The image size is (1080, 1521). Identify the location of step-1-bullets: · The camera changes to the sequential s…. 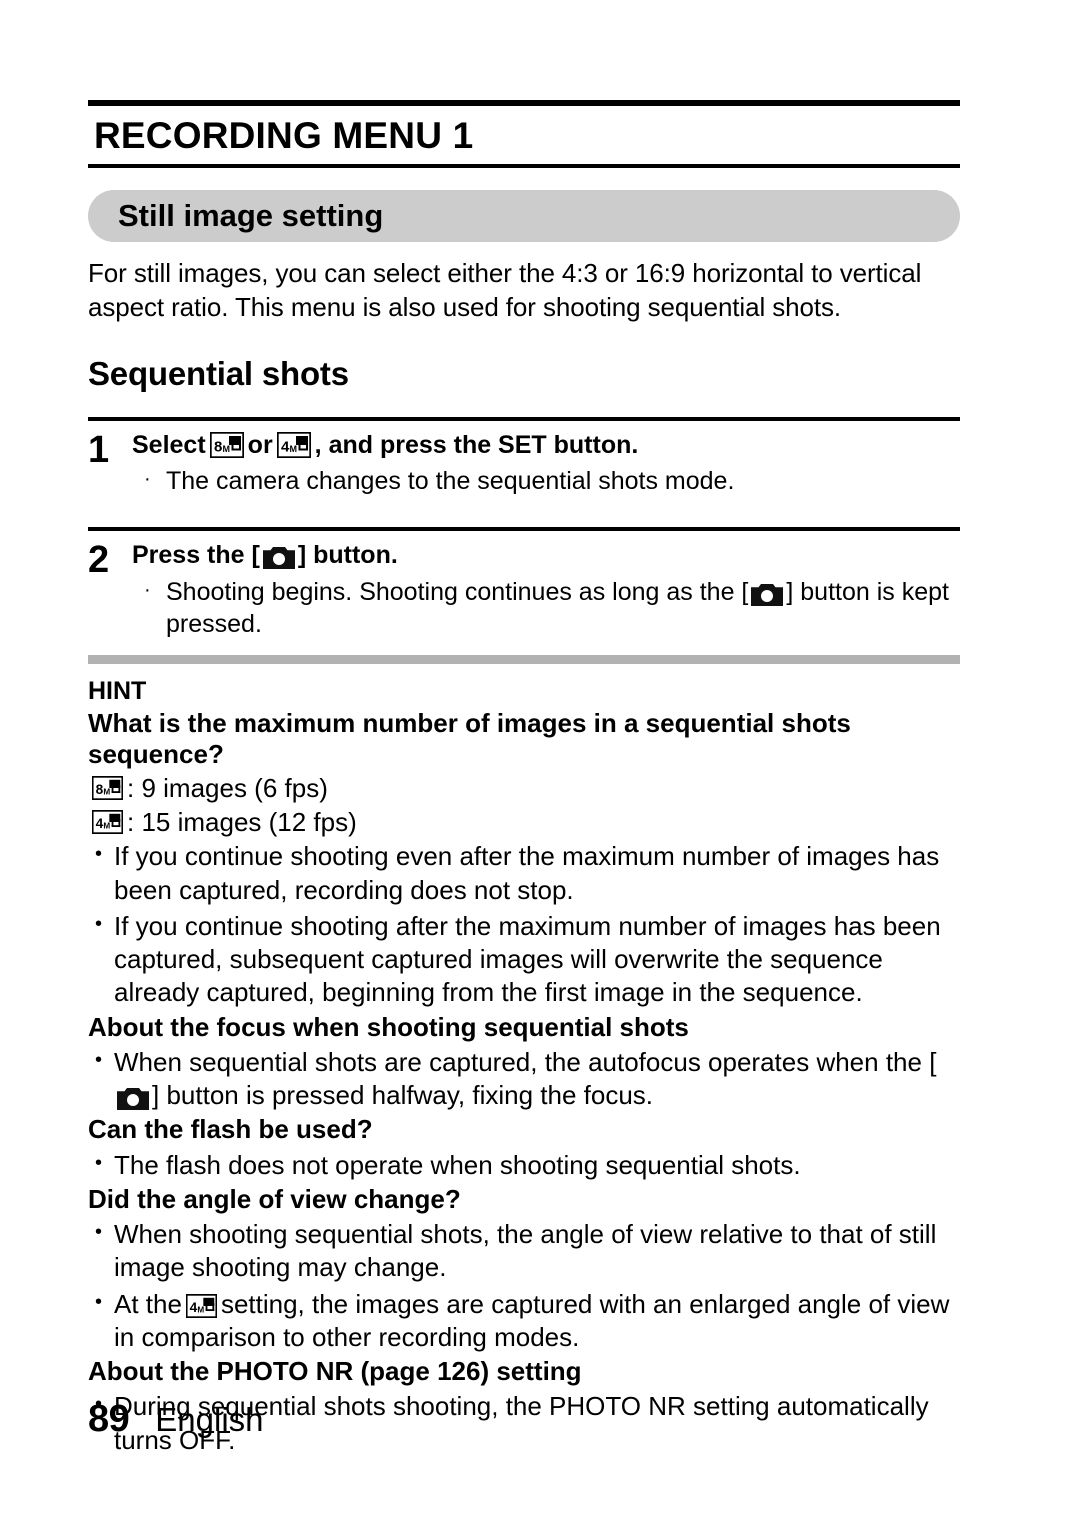
(546, 481).